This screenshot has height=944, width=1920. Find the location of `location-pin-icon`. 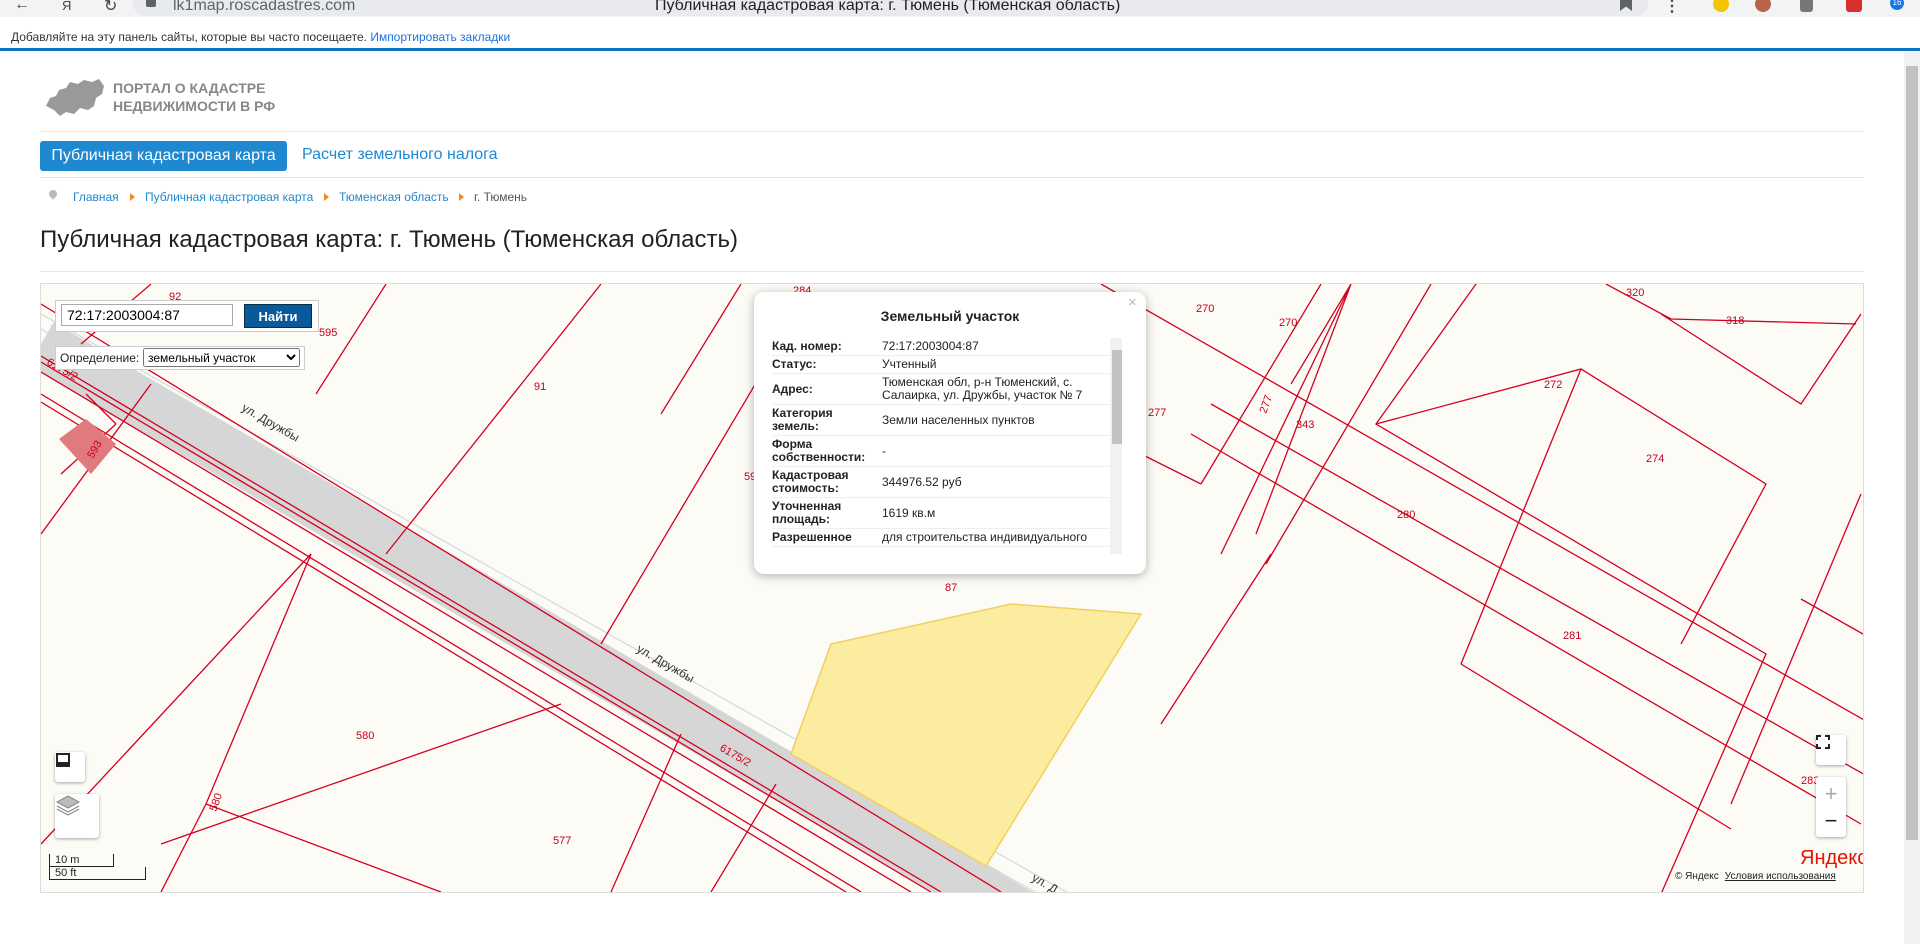

location-pin-icon is located at coordinates (53, 194).